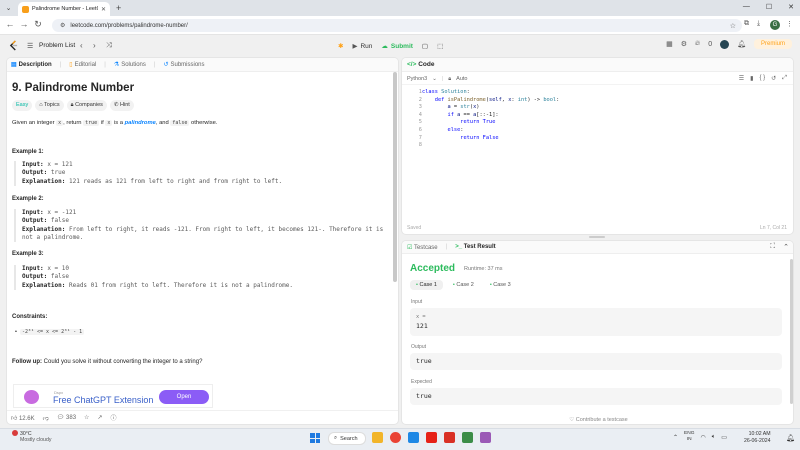  Describe the element at coordinates (30, 46) in the screenshot. I see `problem-list-icon: ☰` at that location.